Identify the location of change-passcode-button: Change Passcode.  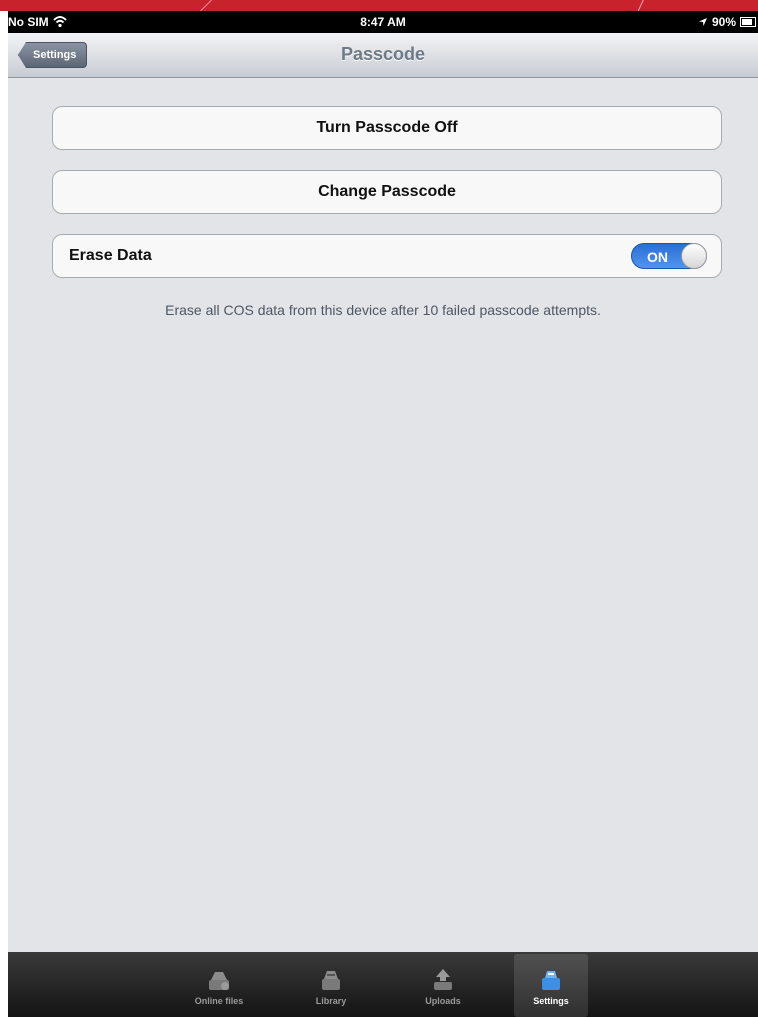
(387, 192).